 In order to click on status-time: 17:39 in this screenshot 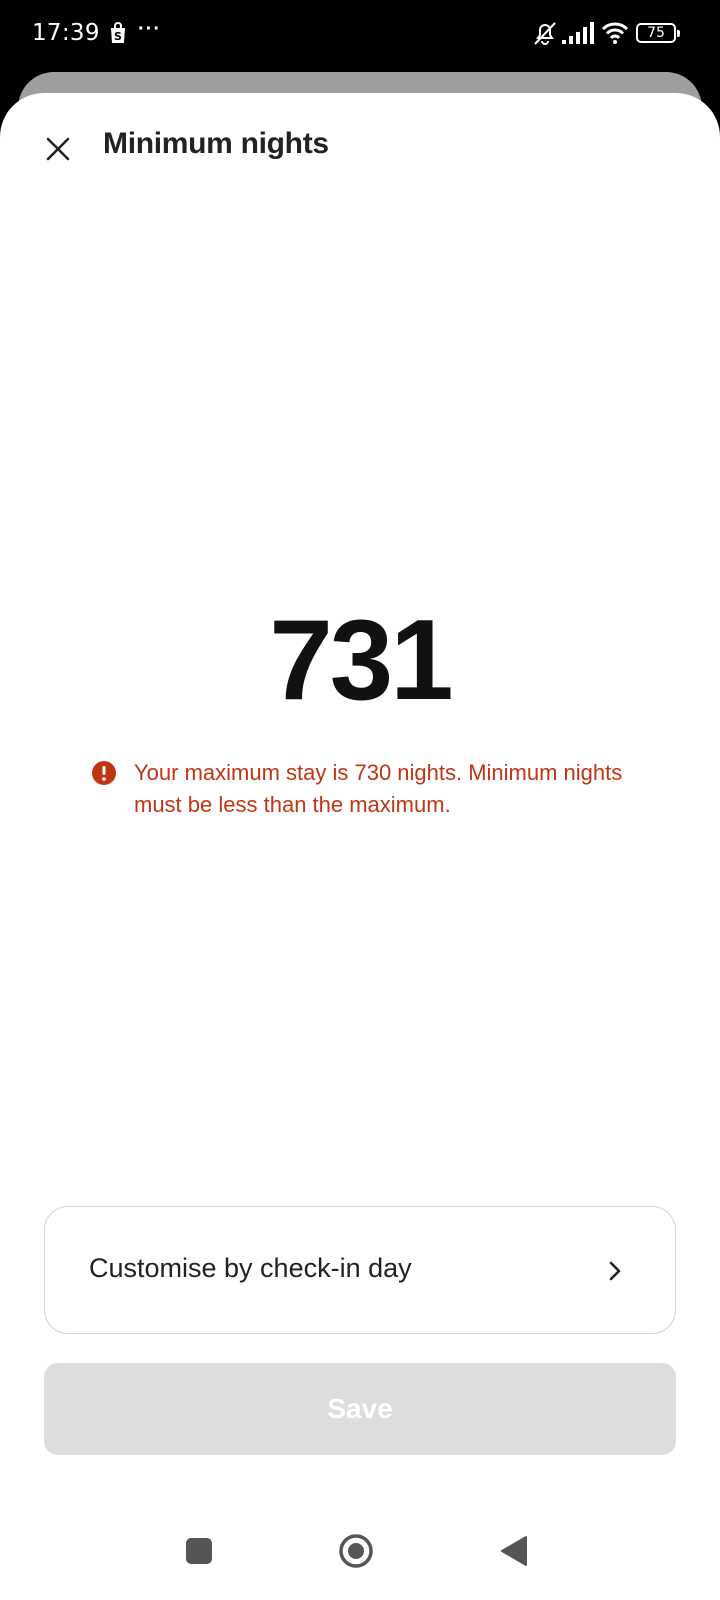, I will do `click(66, 33)`.